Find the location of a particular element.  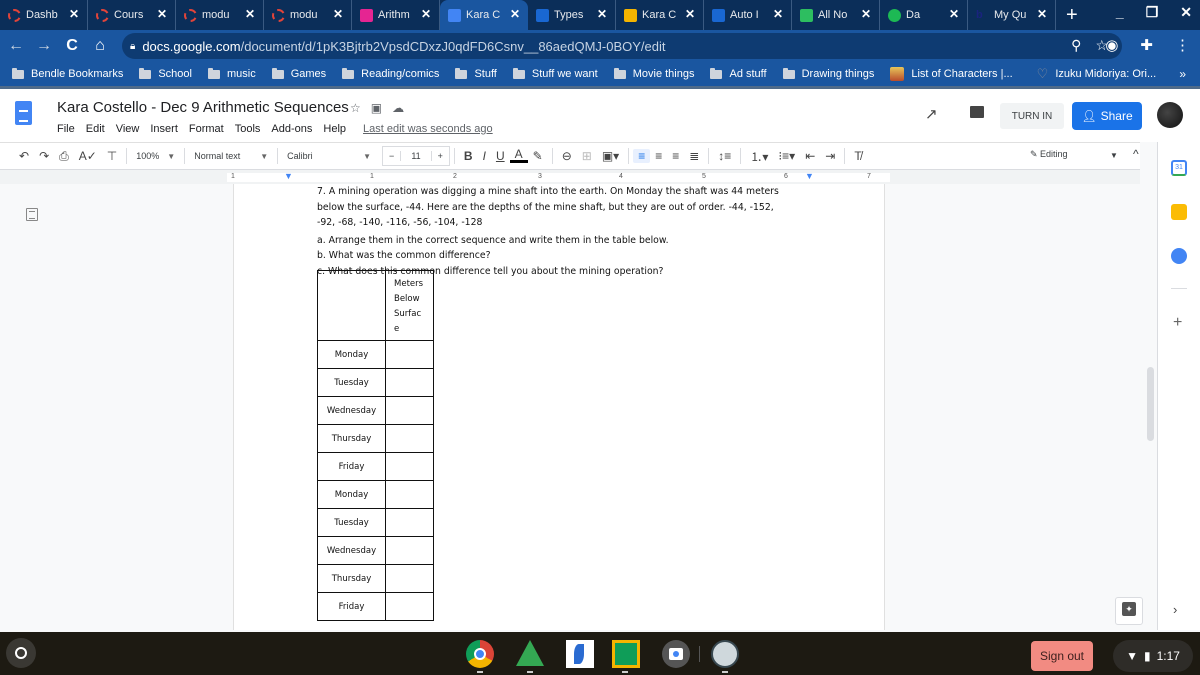

zoom-select: 100% ▼ is located at coordinates (155, 156).